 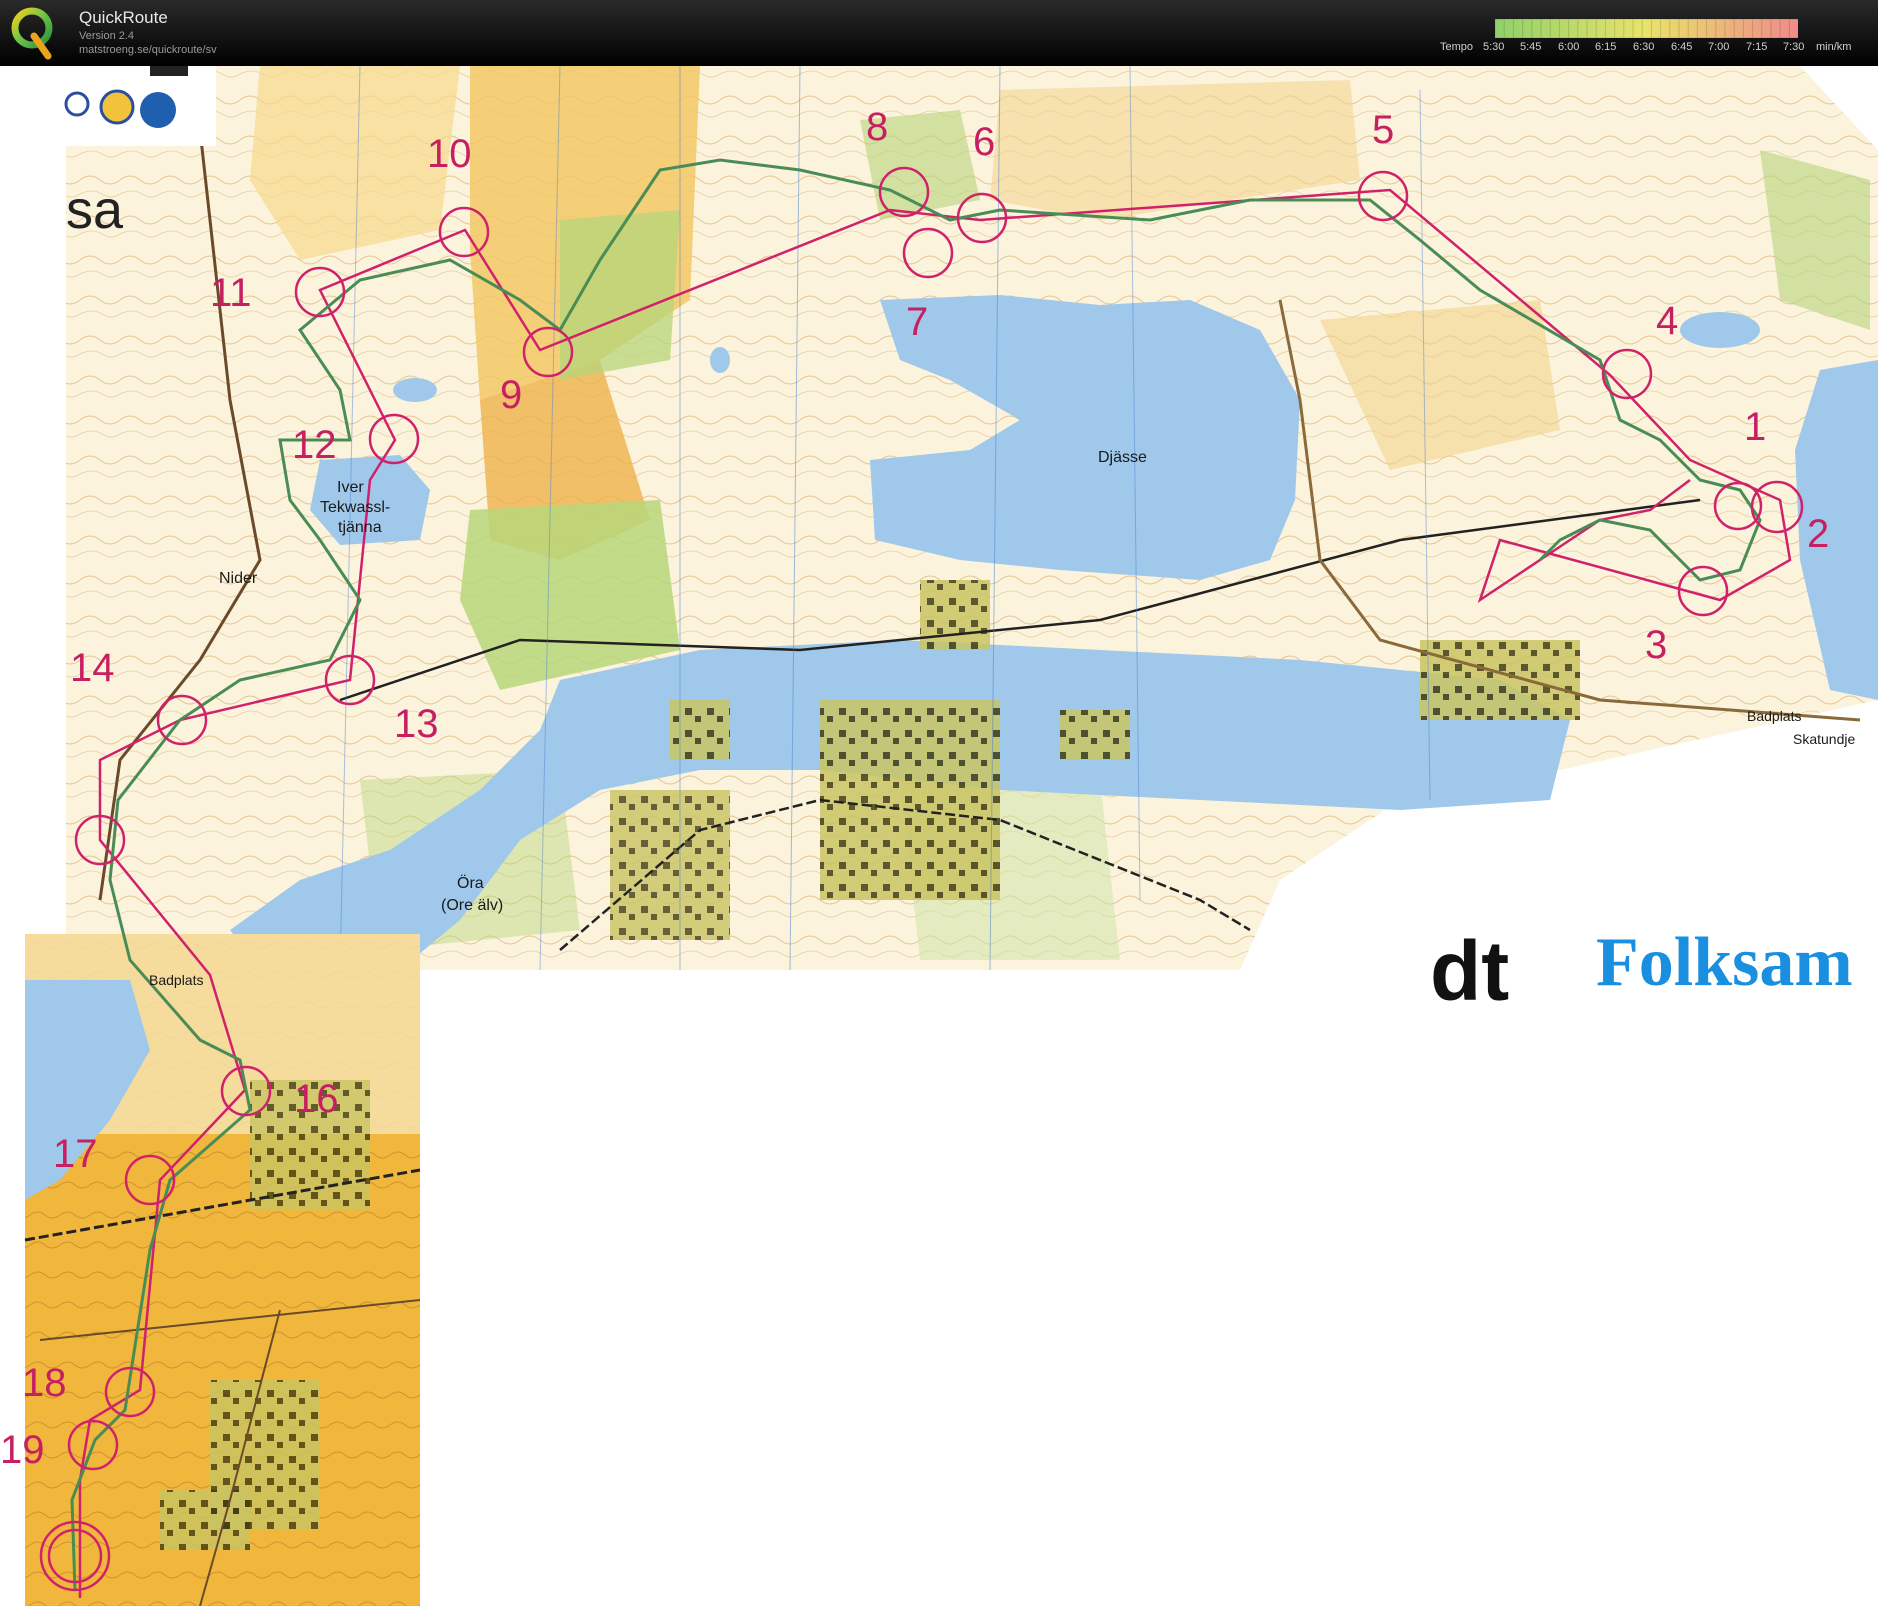 I want to click on control-number: 18, so click(x=44, y=1383).